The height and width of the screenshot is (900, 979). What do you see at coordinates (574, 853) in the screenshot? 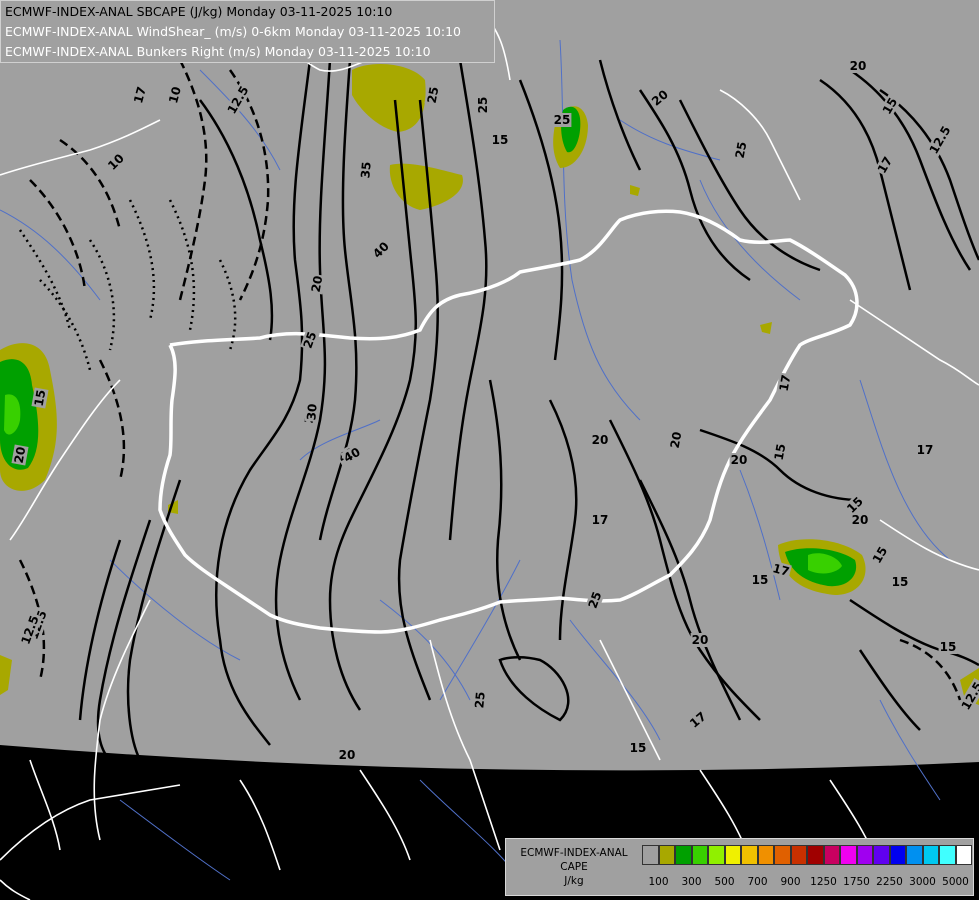
I see `legend-model: ECMWF-INDEX-ANAL` at bounding box center [574, 853].